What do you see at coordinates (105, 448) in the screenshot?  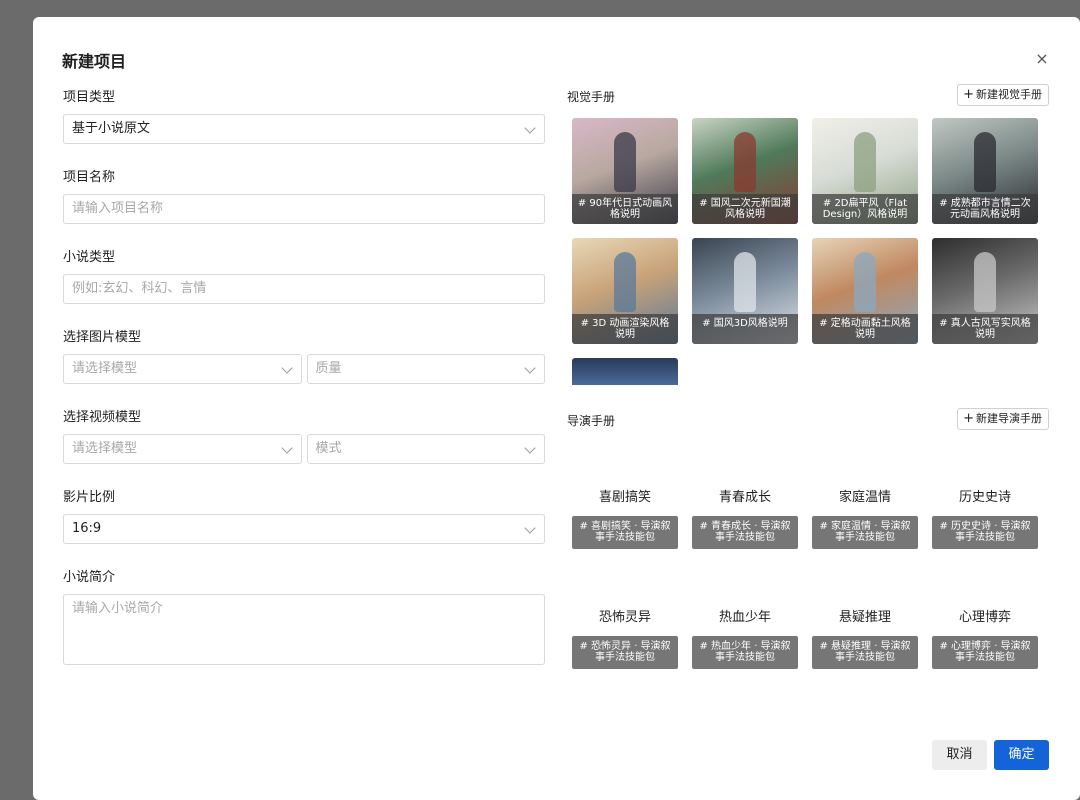 I see `video-model-placeholder: 请选择模型` at bounding box center [105, 448].